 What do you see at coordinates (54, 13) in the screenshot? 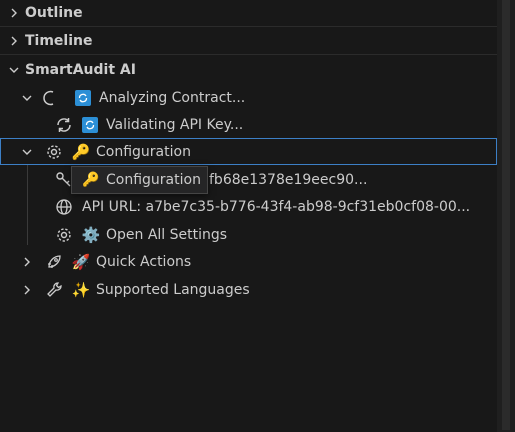
I see `section-outline-label: Outline` at bounding box center [54, 13].